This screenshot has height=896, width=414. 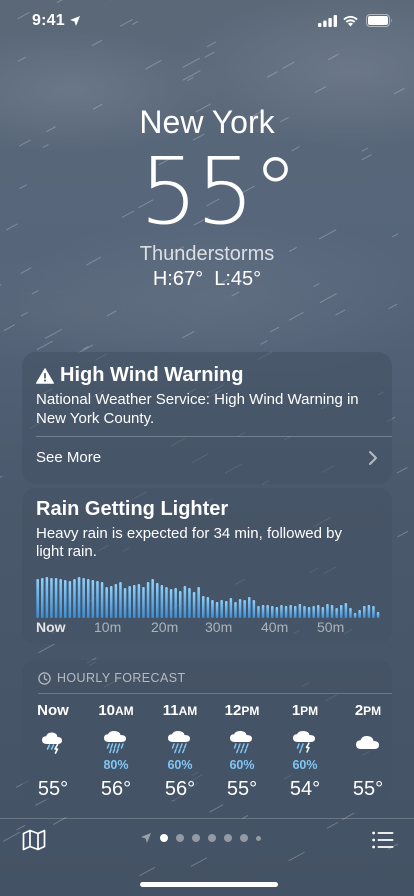 I want to click on status-time: 9:41, so click(x=48, y=20).